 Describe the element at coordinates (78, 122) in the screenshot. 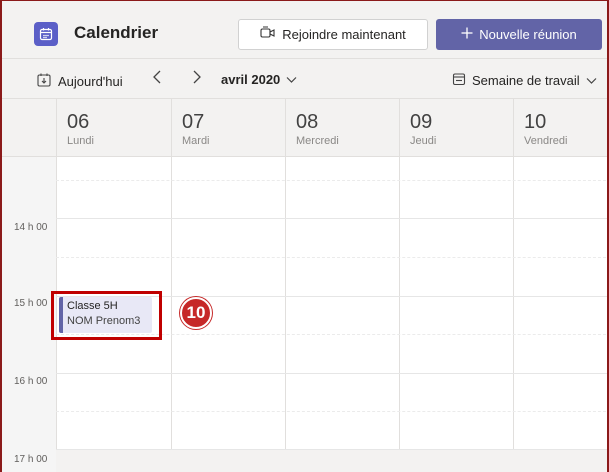

I see `day-number: 06` at that location.